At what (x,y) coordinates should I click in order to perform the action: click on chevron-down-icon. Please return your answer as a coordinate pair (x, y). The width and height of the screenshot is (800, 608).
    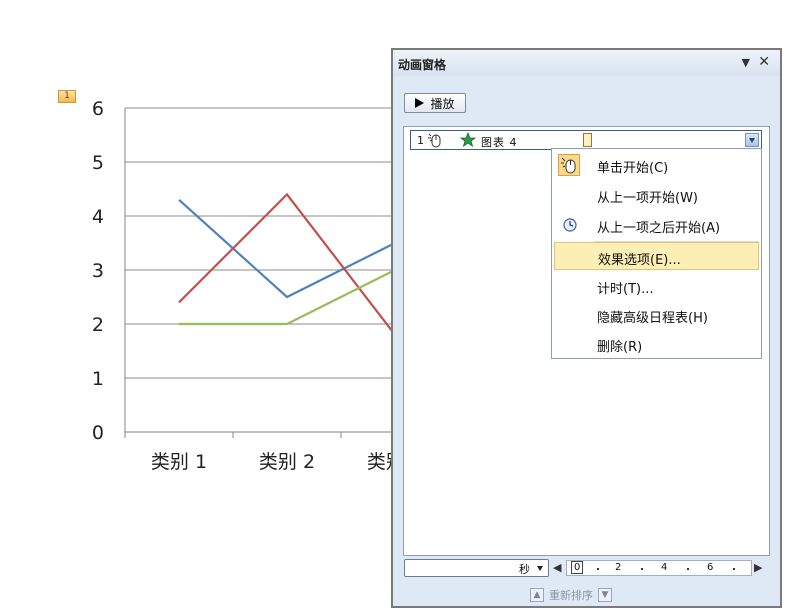
    Looking at the image, I should click on (540, 568).